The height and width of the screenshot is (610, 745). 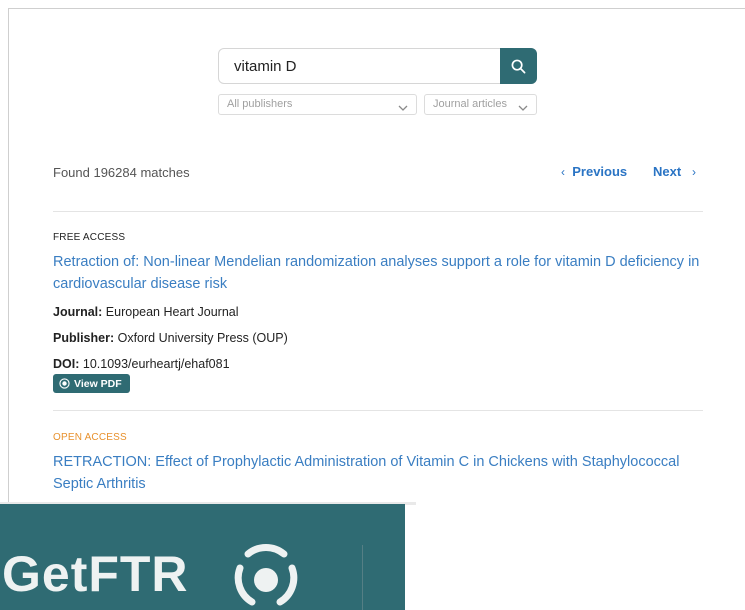 I want to click on view-pdf-button: View PDF, so click(x=91, y=383).